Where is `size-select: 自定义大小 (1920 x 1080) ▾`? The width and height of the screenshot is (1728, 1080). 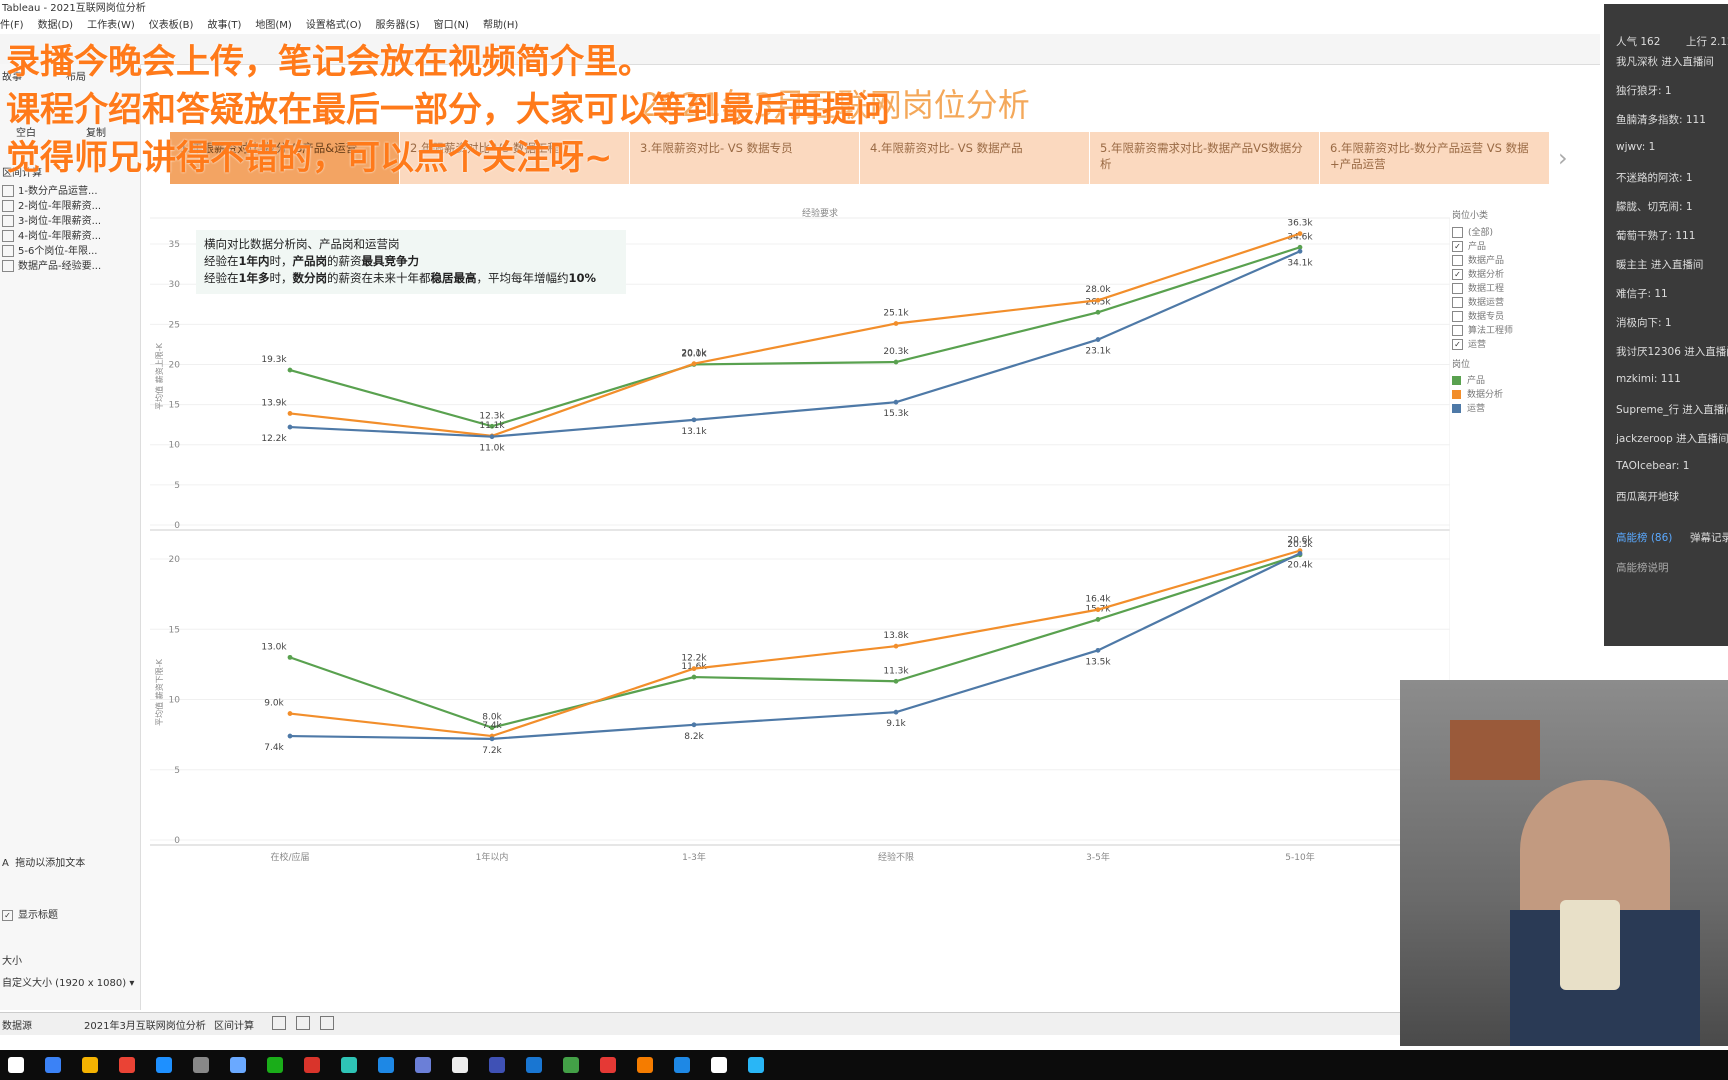
size-select: 自定义大小 (1920 x 1080) ▾ is located at coordinates (68, 981).